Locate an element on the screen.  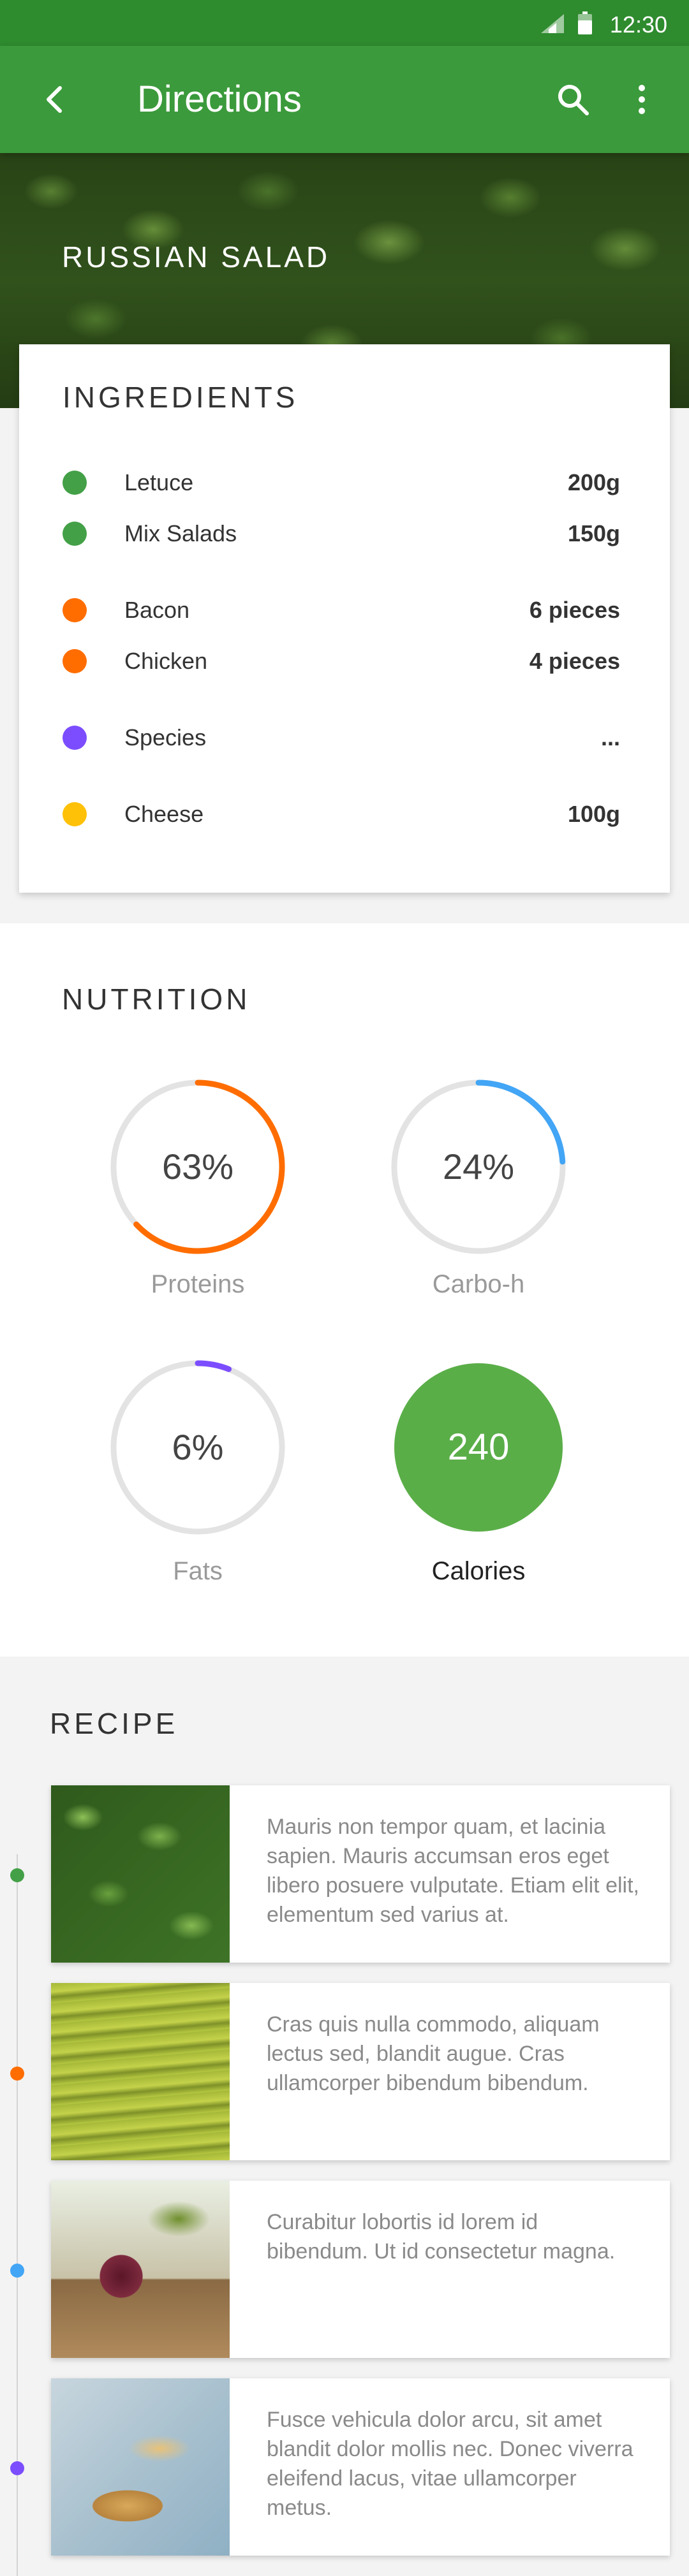
app-bar: Directions is located at coordinates (344, 99).